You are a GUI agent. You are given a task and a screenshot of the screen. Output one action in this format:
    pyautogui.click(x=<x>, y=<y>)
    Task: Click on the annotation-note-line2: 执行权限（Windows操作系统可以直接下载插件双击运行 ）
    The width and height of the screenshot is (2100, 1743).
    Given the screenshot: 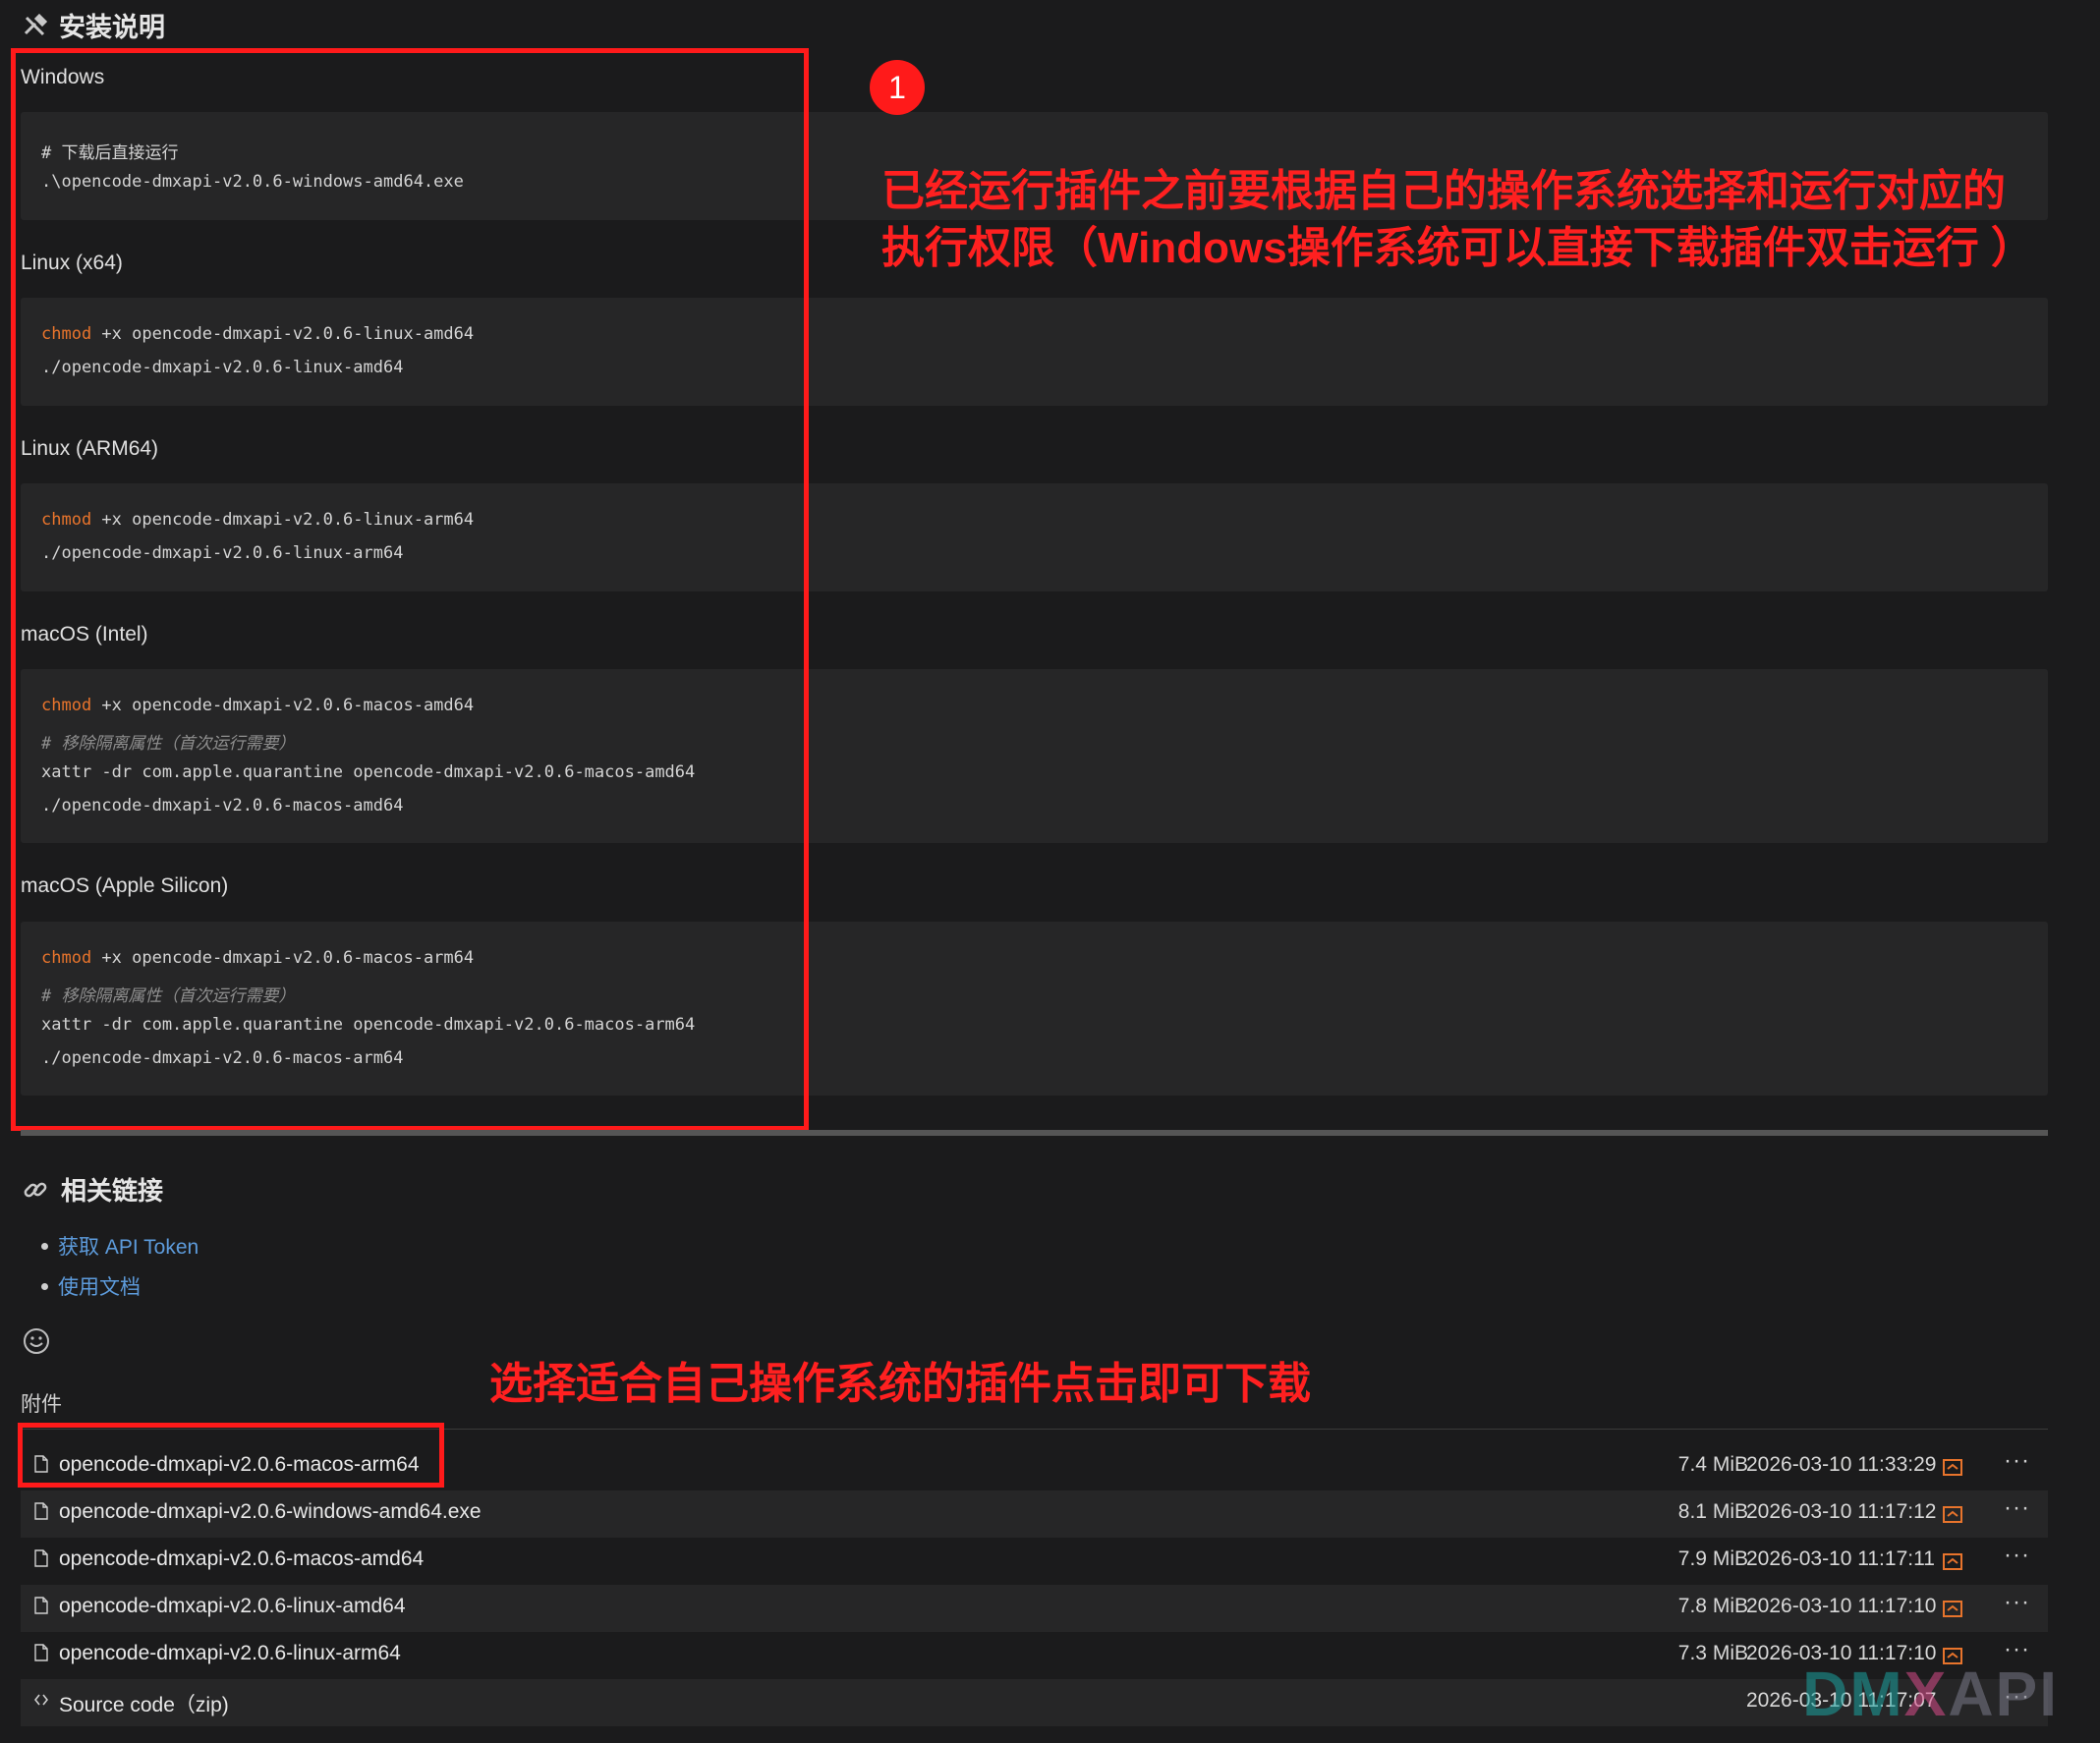 What is the action you would take?
    pyautogui.click(x=1457, y=248)
    